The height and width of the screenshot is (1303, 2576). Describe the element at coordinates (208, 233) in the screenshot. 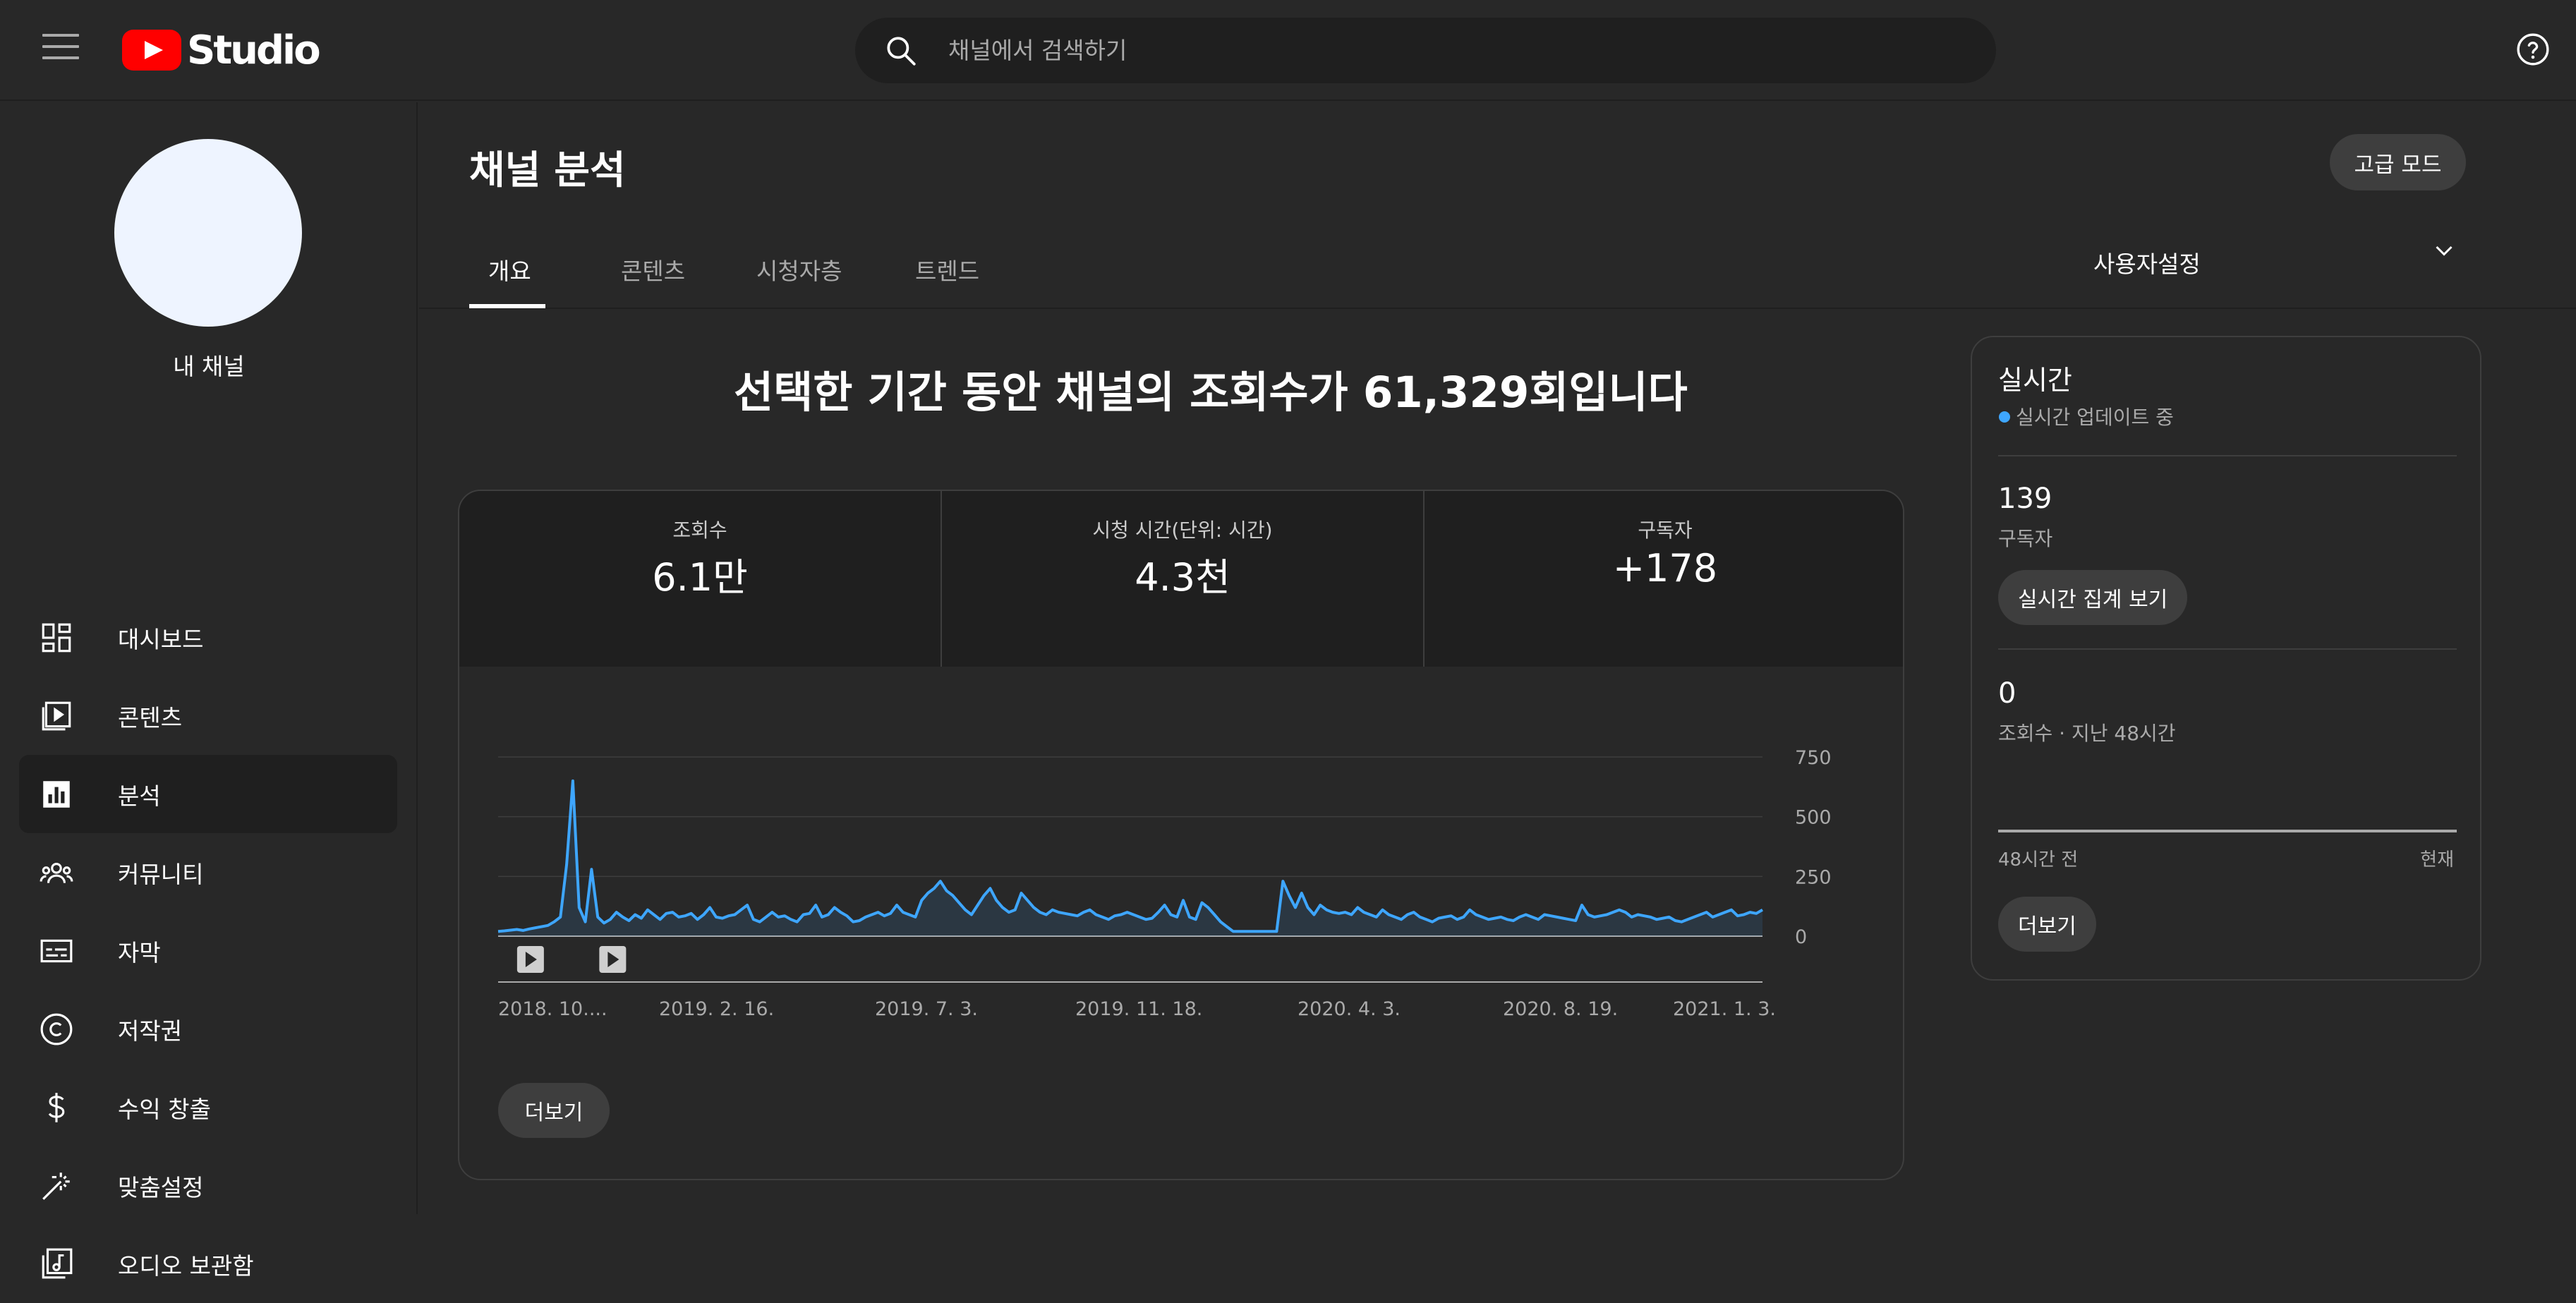

I see `avatar` at that location.